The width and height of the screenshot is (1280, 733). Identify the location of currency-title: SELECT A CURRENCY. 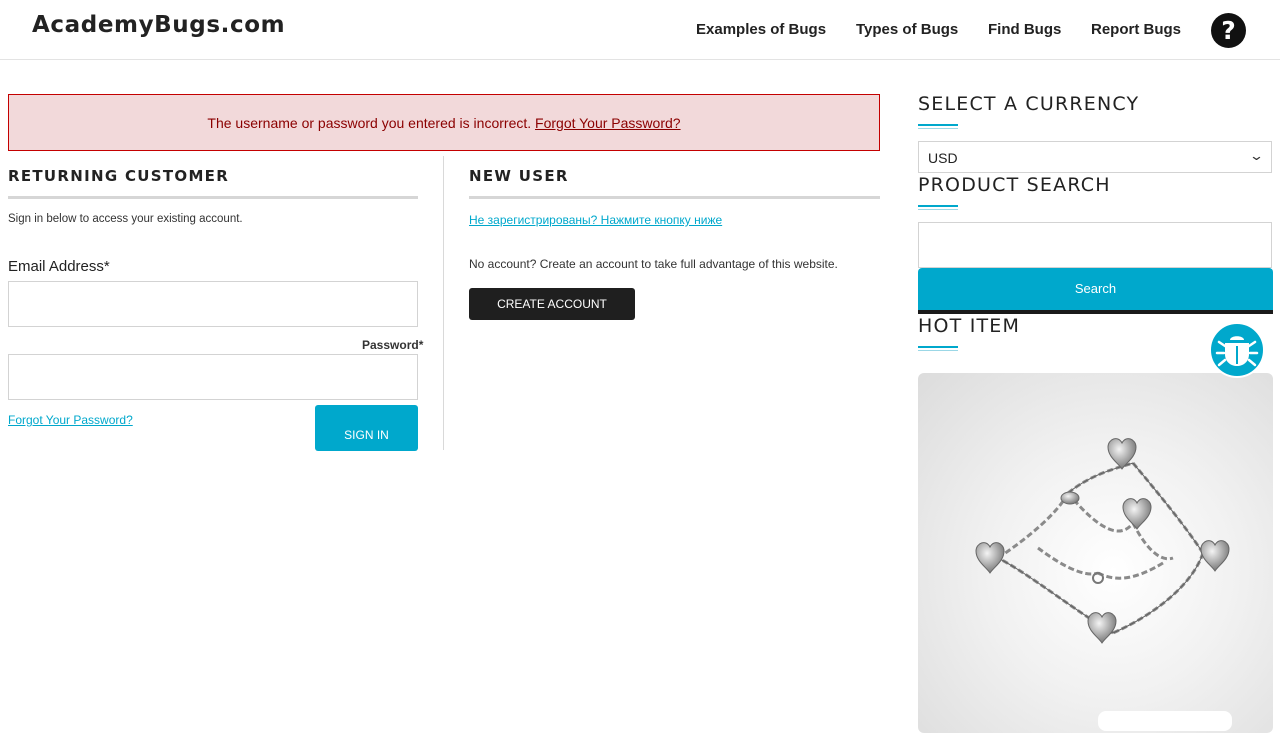
(1029, 104).